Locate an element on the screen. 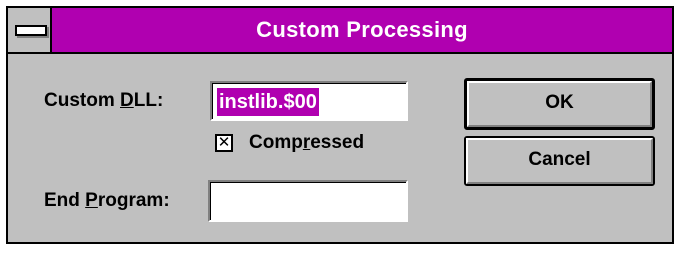  custom-dll-value: instlib.$00 is located at coordinates (268, 102).